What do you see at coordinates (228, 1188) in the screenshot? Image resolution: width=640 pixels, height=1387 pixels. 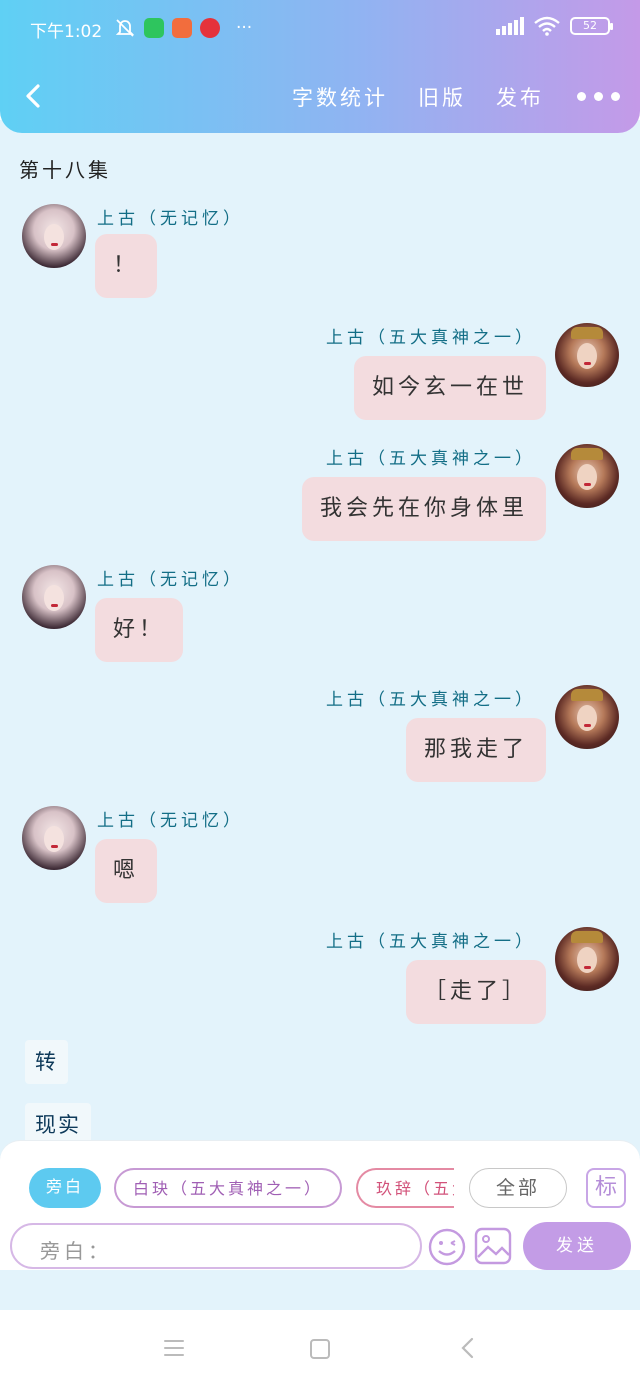 I see `role-chip: 白玦（五大真神之一）` at bounding box center [228, 1188].